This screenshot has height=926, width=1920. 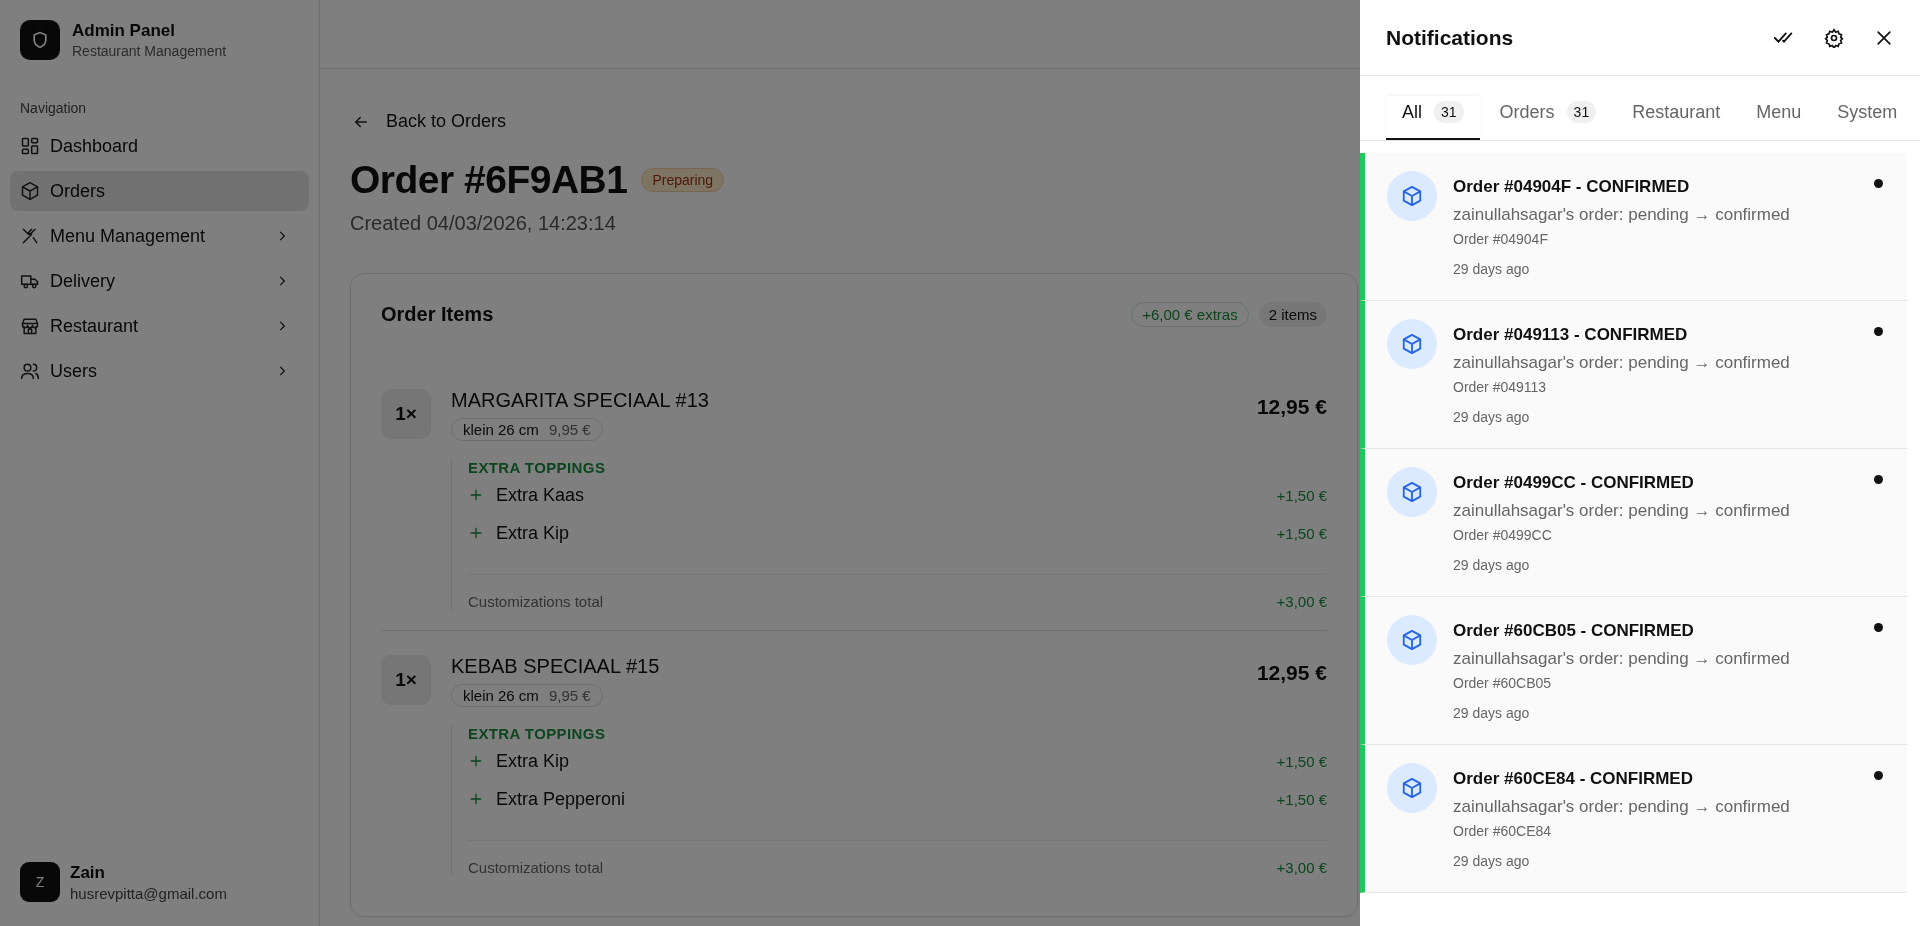 I want to click on order-title: Order #6F9AB1, so click(x=489, y=180).